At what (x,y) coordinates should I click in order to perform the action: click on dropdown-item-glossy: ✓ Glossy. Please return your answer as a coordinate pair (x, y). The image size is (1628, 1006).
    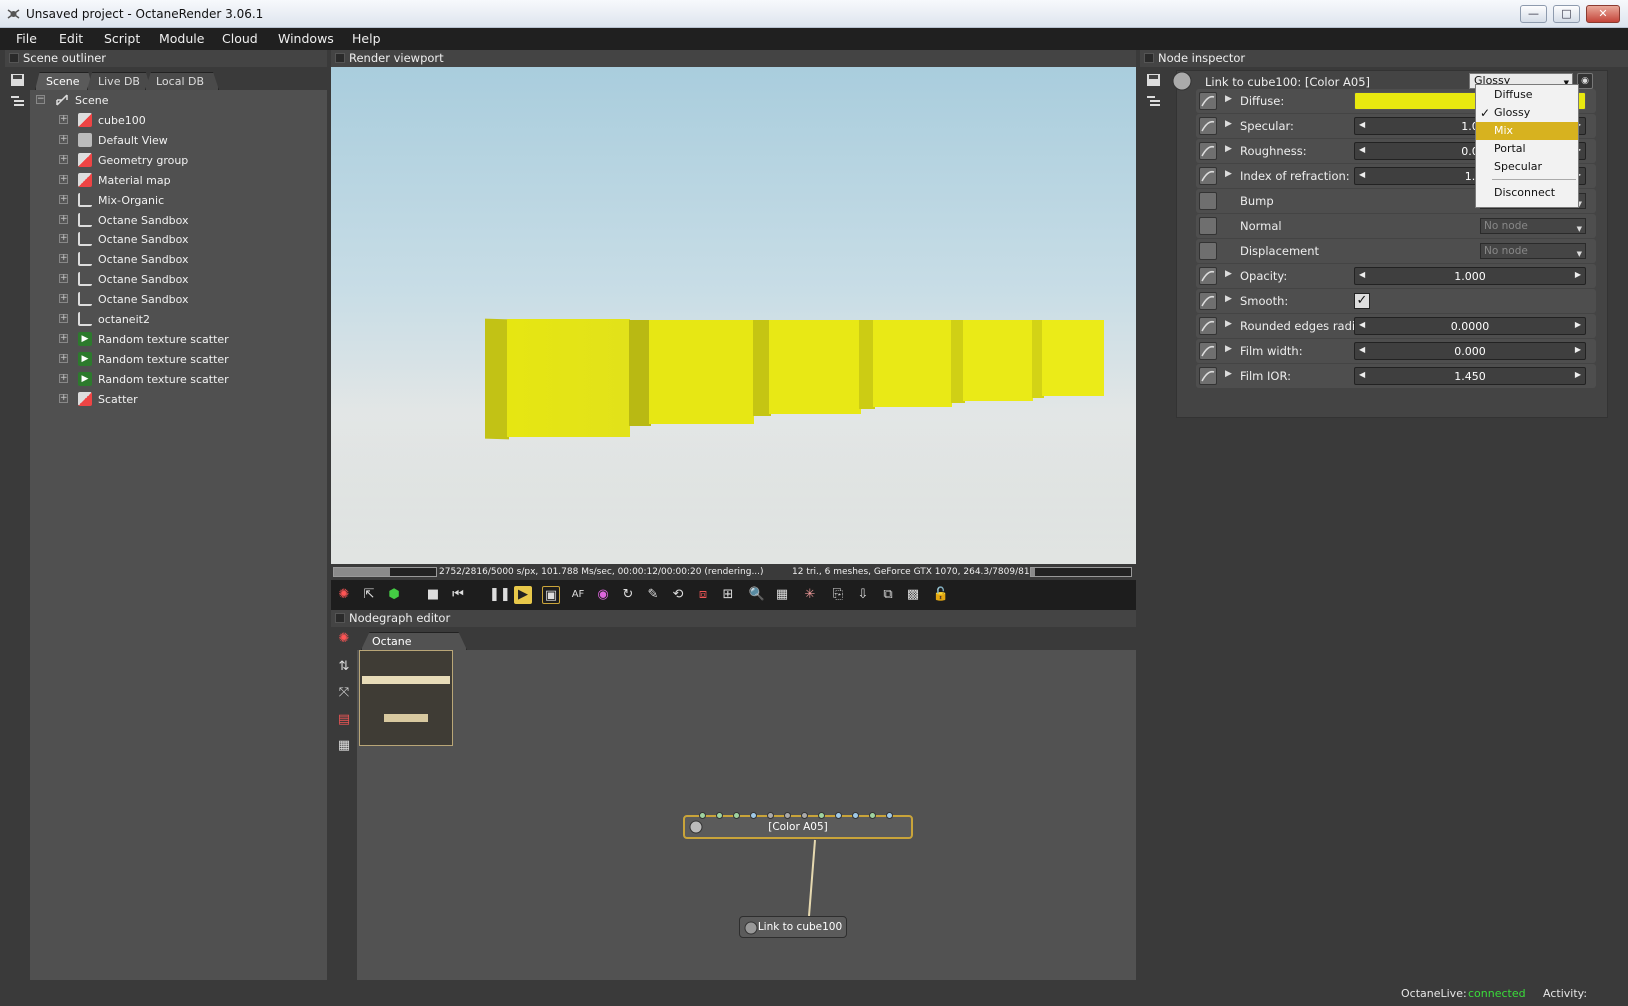
    Looking at the image, I should click on (1527, 113).